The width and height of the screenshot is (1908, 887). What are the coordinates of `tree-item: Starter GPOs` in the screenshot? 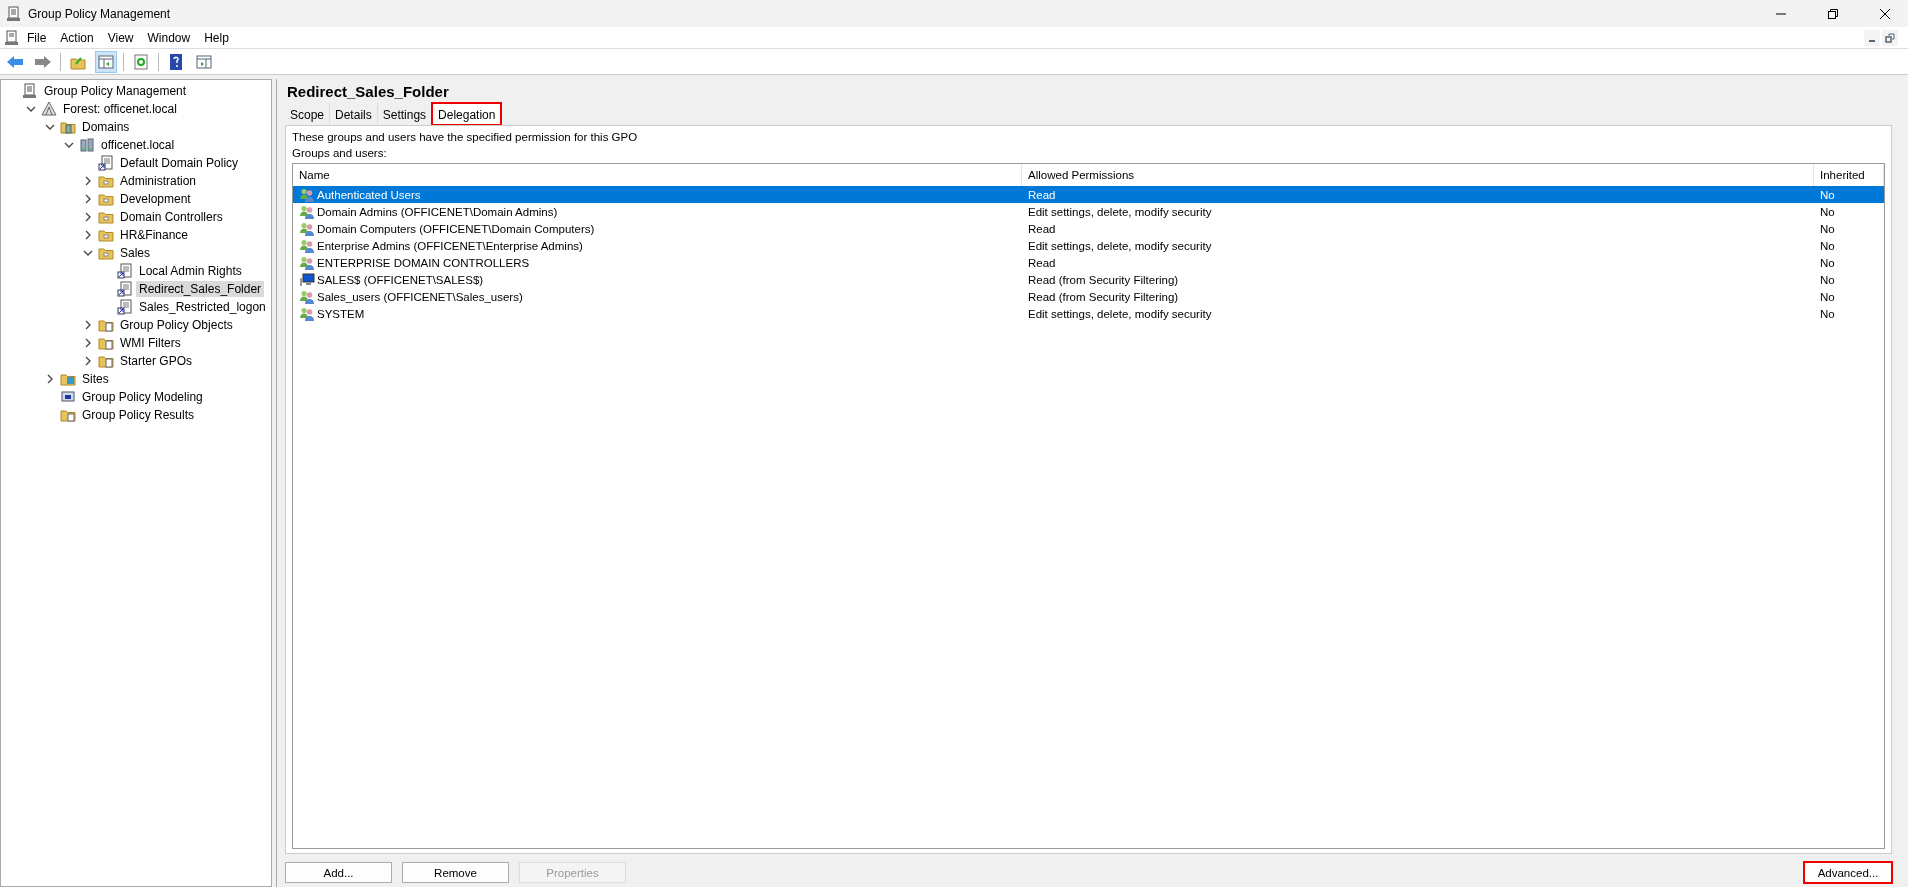 It's located at (156, 361).